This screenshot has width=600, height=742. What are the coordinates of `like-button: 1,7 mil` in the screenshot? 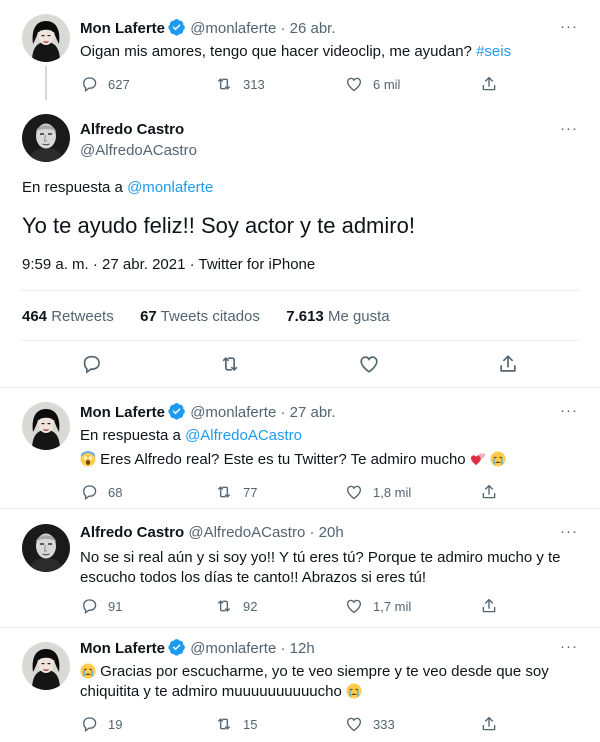 It's located at (378, 606).